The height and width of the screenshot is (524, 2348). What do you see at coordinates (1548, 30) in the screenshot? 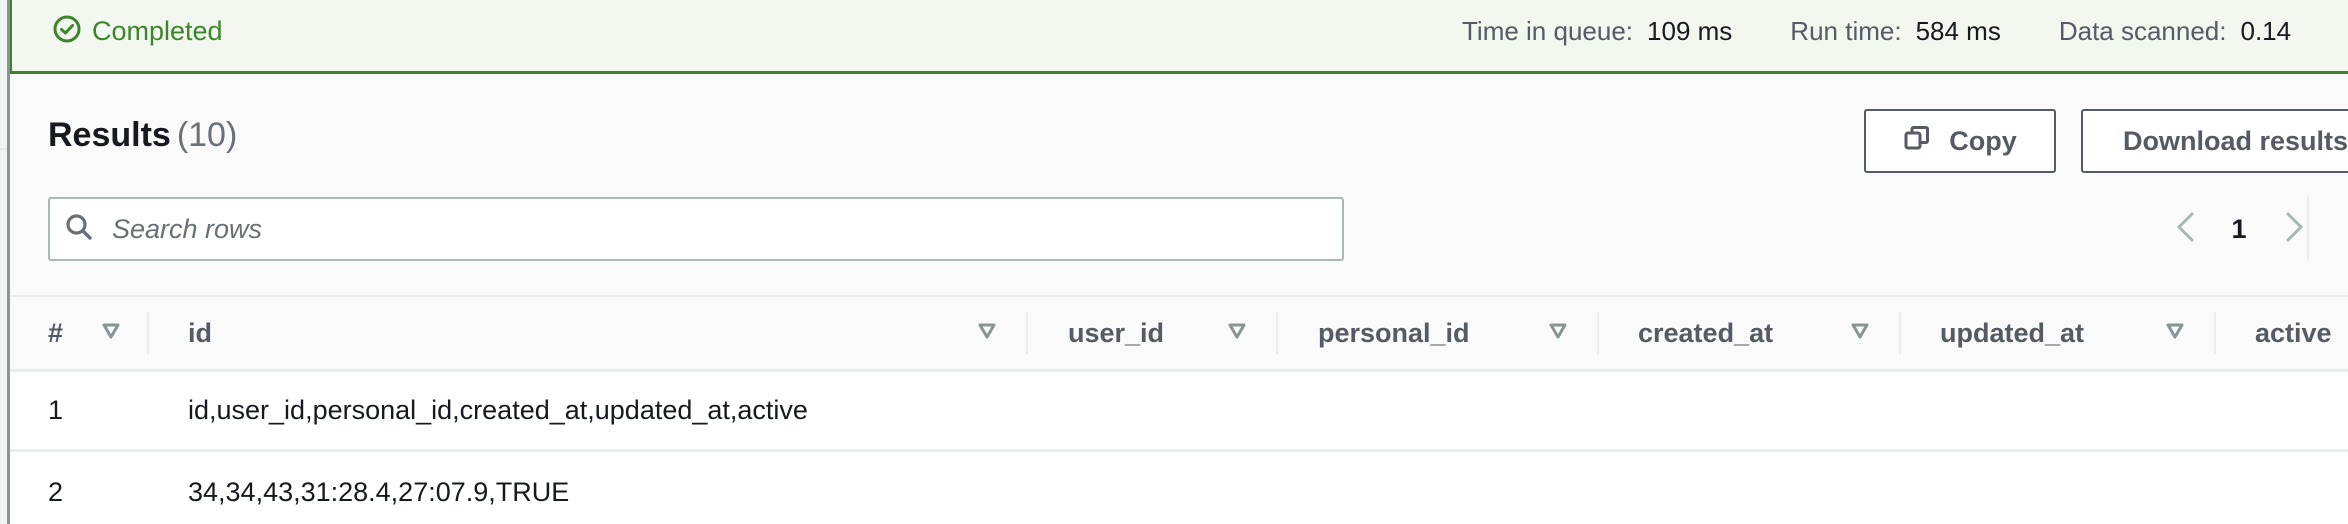
I see `metric-label: Time in queue:` at bounding box center [1548, 30].